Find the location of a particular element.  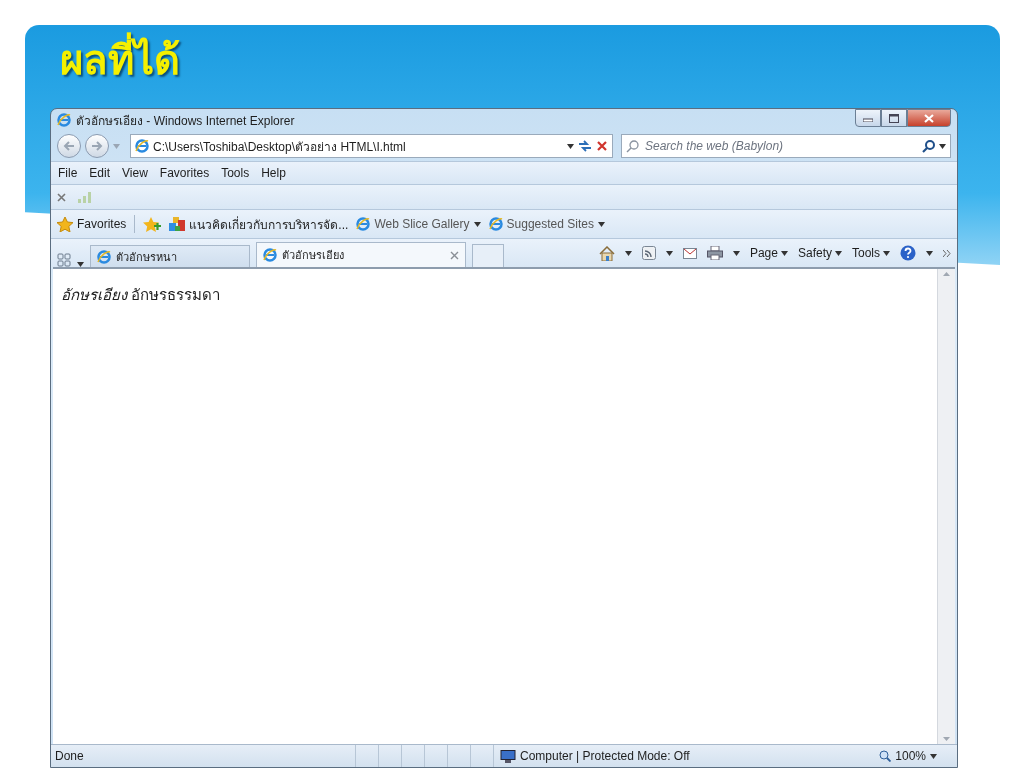

monitor-icon is located at coordinates (508, 756).